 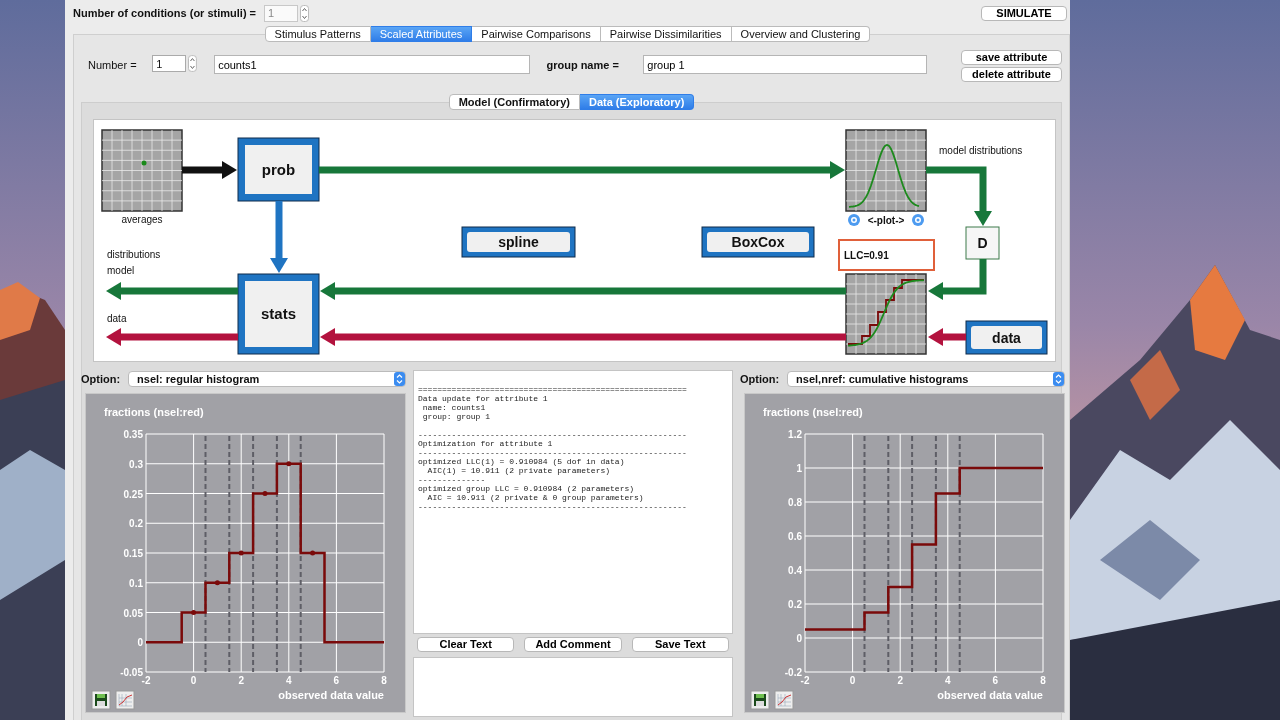 I want to click on axis-tick-label: 0.05, so click(x=133, y=613).